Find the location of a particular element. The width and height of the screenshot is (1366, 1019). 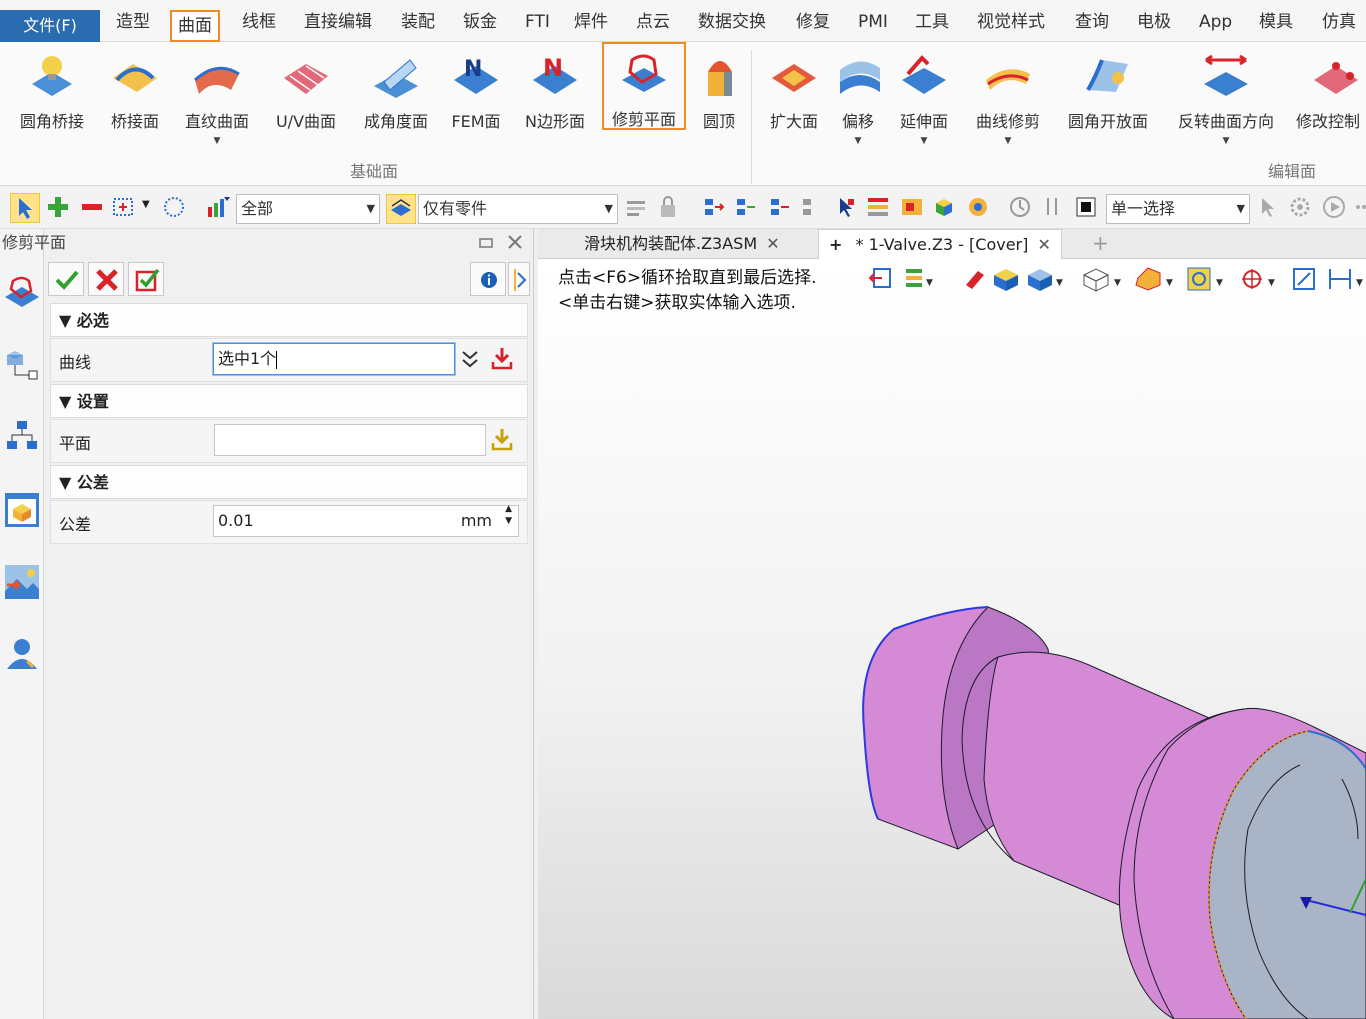

menu-modeling: 造型 is located at coordinates (133, 22).